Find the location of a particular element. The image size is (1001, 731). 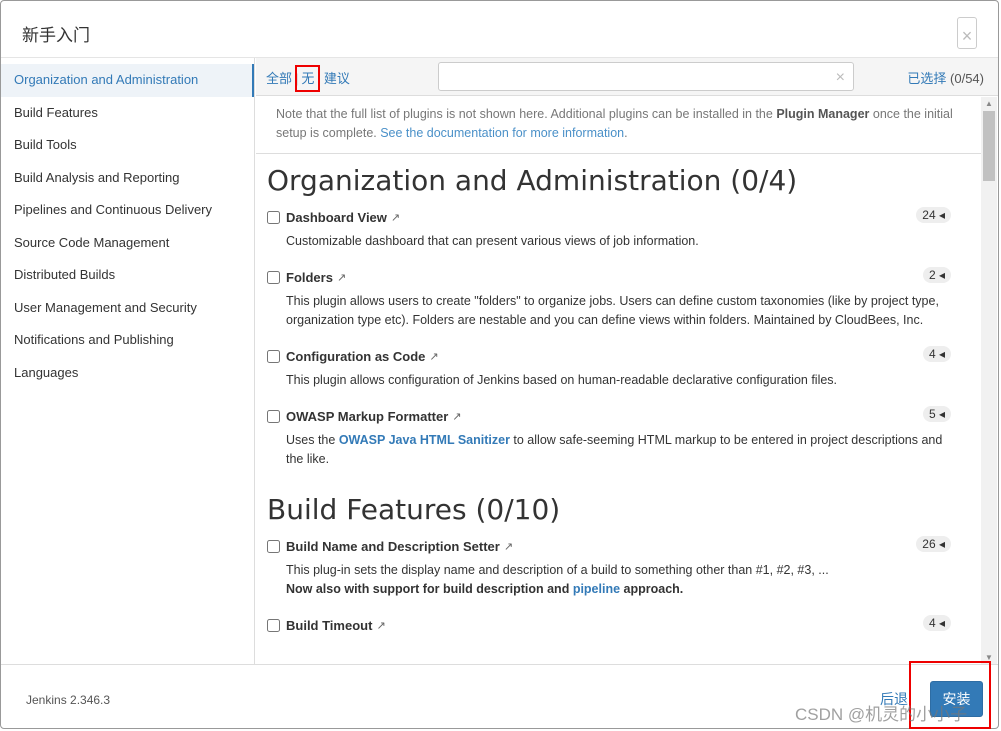

sidebar-item-build-analysis: Build Analysis and Reporting is located at coordinates (127, 178).